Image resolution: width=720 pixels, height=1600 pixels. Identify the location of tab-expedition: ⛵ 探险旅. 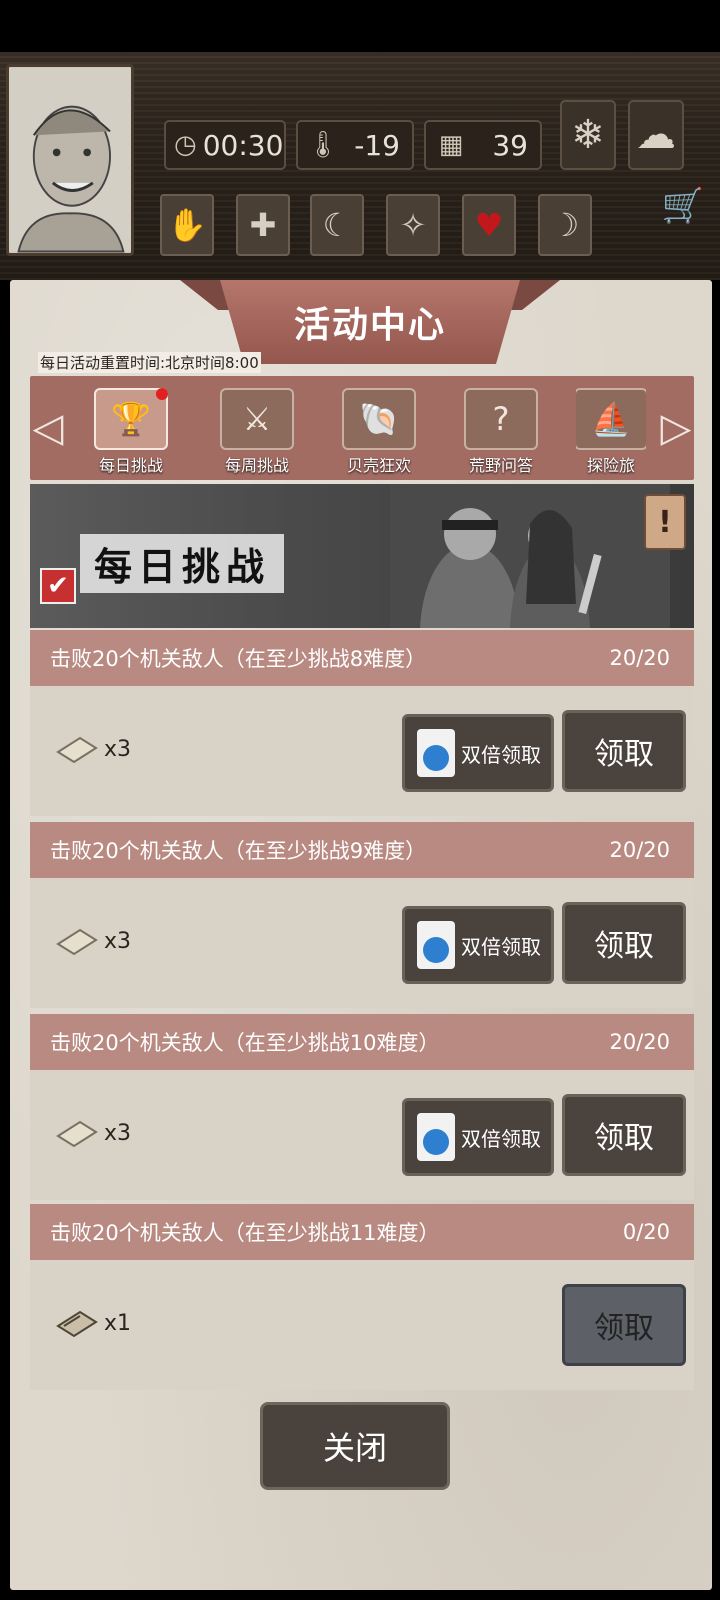
(611, 429).